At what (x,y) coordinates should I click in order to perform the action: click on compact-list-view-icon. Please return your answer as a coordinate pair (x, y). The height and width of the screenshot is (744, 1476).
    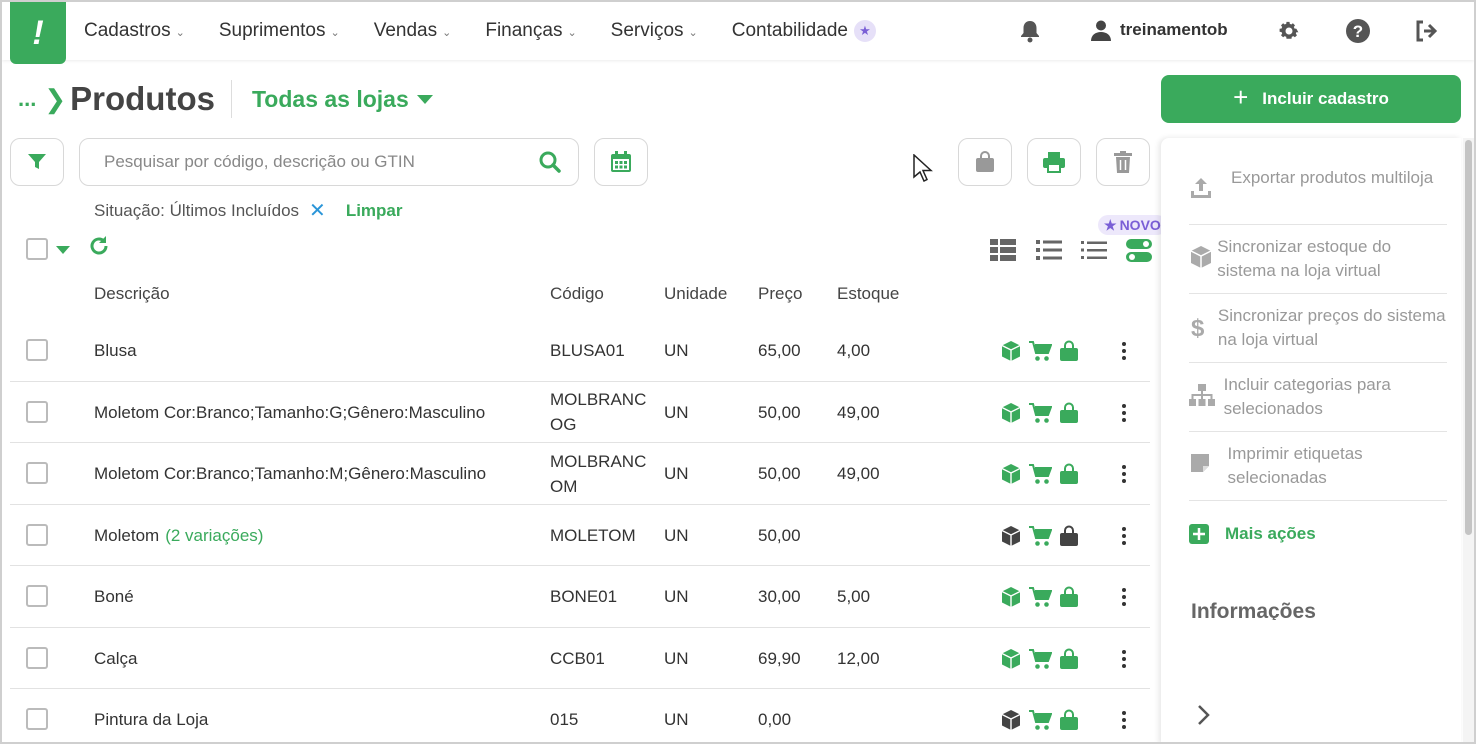
    Looking at the image, I should click on (1094, 252).